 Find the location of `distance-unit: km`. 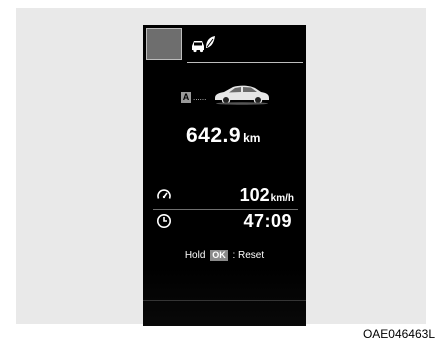

distance-unit: km is located at coordinates (252, 138).